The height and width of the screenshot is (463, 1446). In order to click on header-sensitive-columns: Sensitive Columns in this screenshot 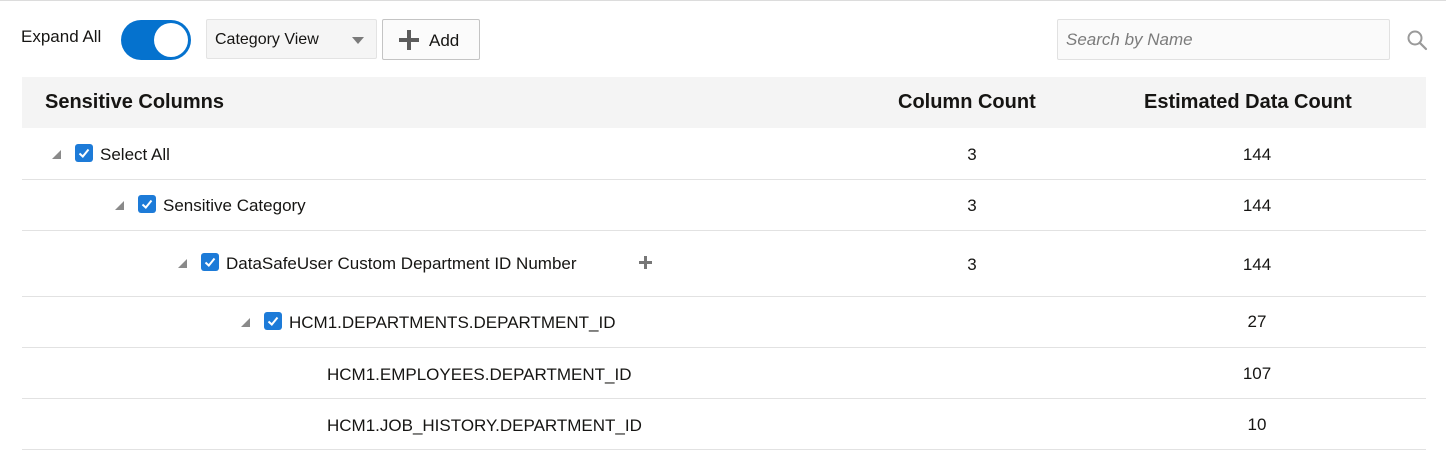, I will do `click(134, 102)`.